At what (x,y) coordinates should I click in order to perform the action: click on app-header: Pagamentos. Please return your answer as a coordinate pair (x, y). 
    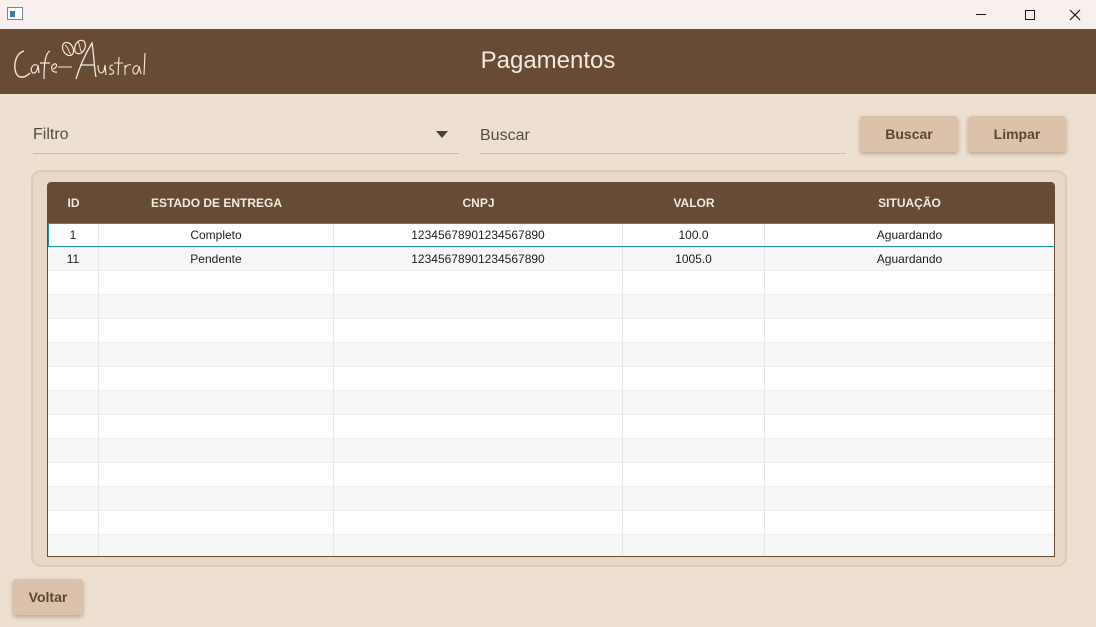
    Looking at the image, I should click on (548, 61).